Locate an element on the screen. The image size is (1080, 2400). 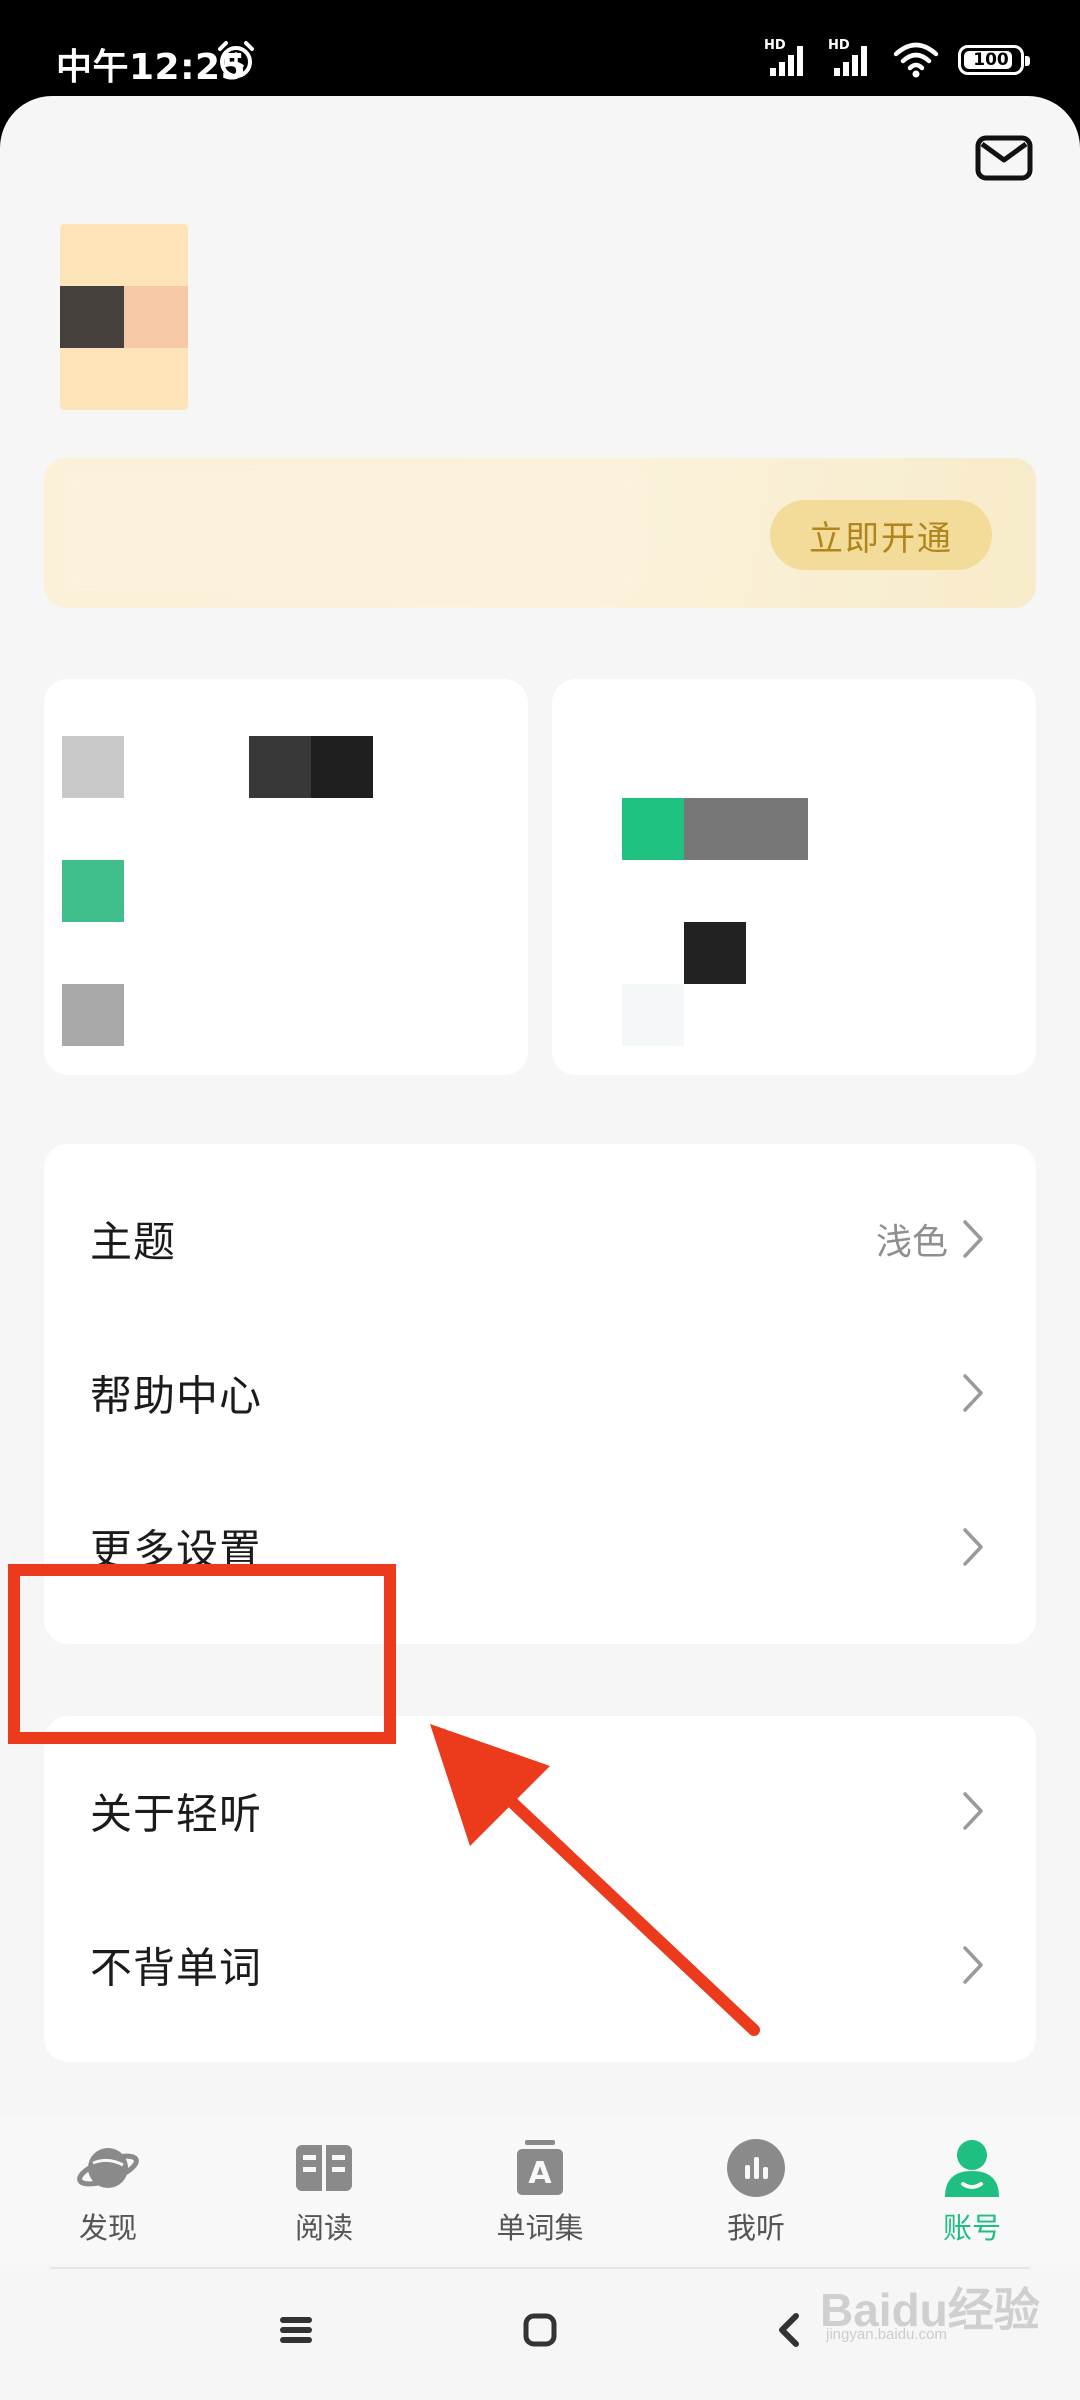
back-icon is located at coordinates (789, 2330).